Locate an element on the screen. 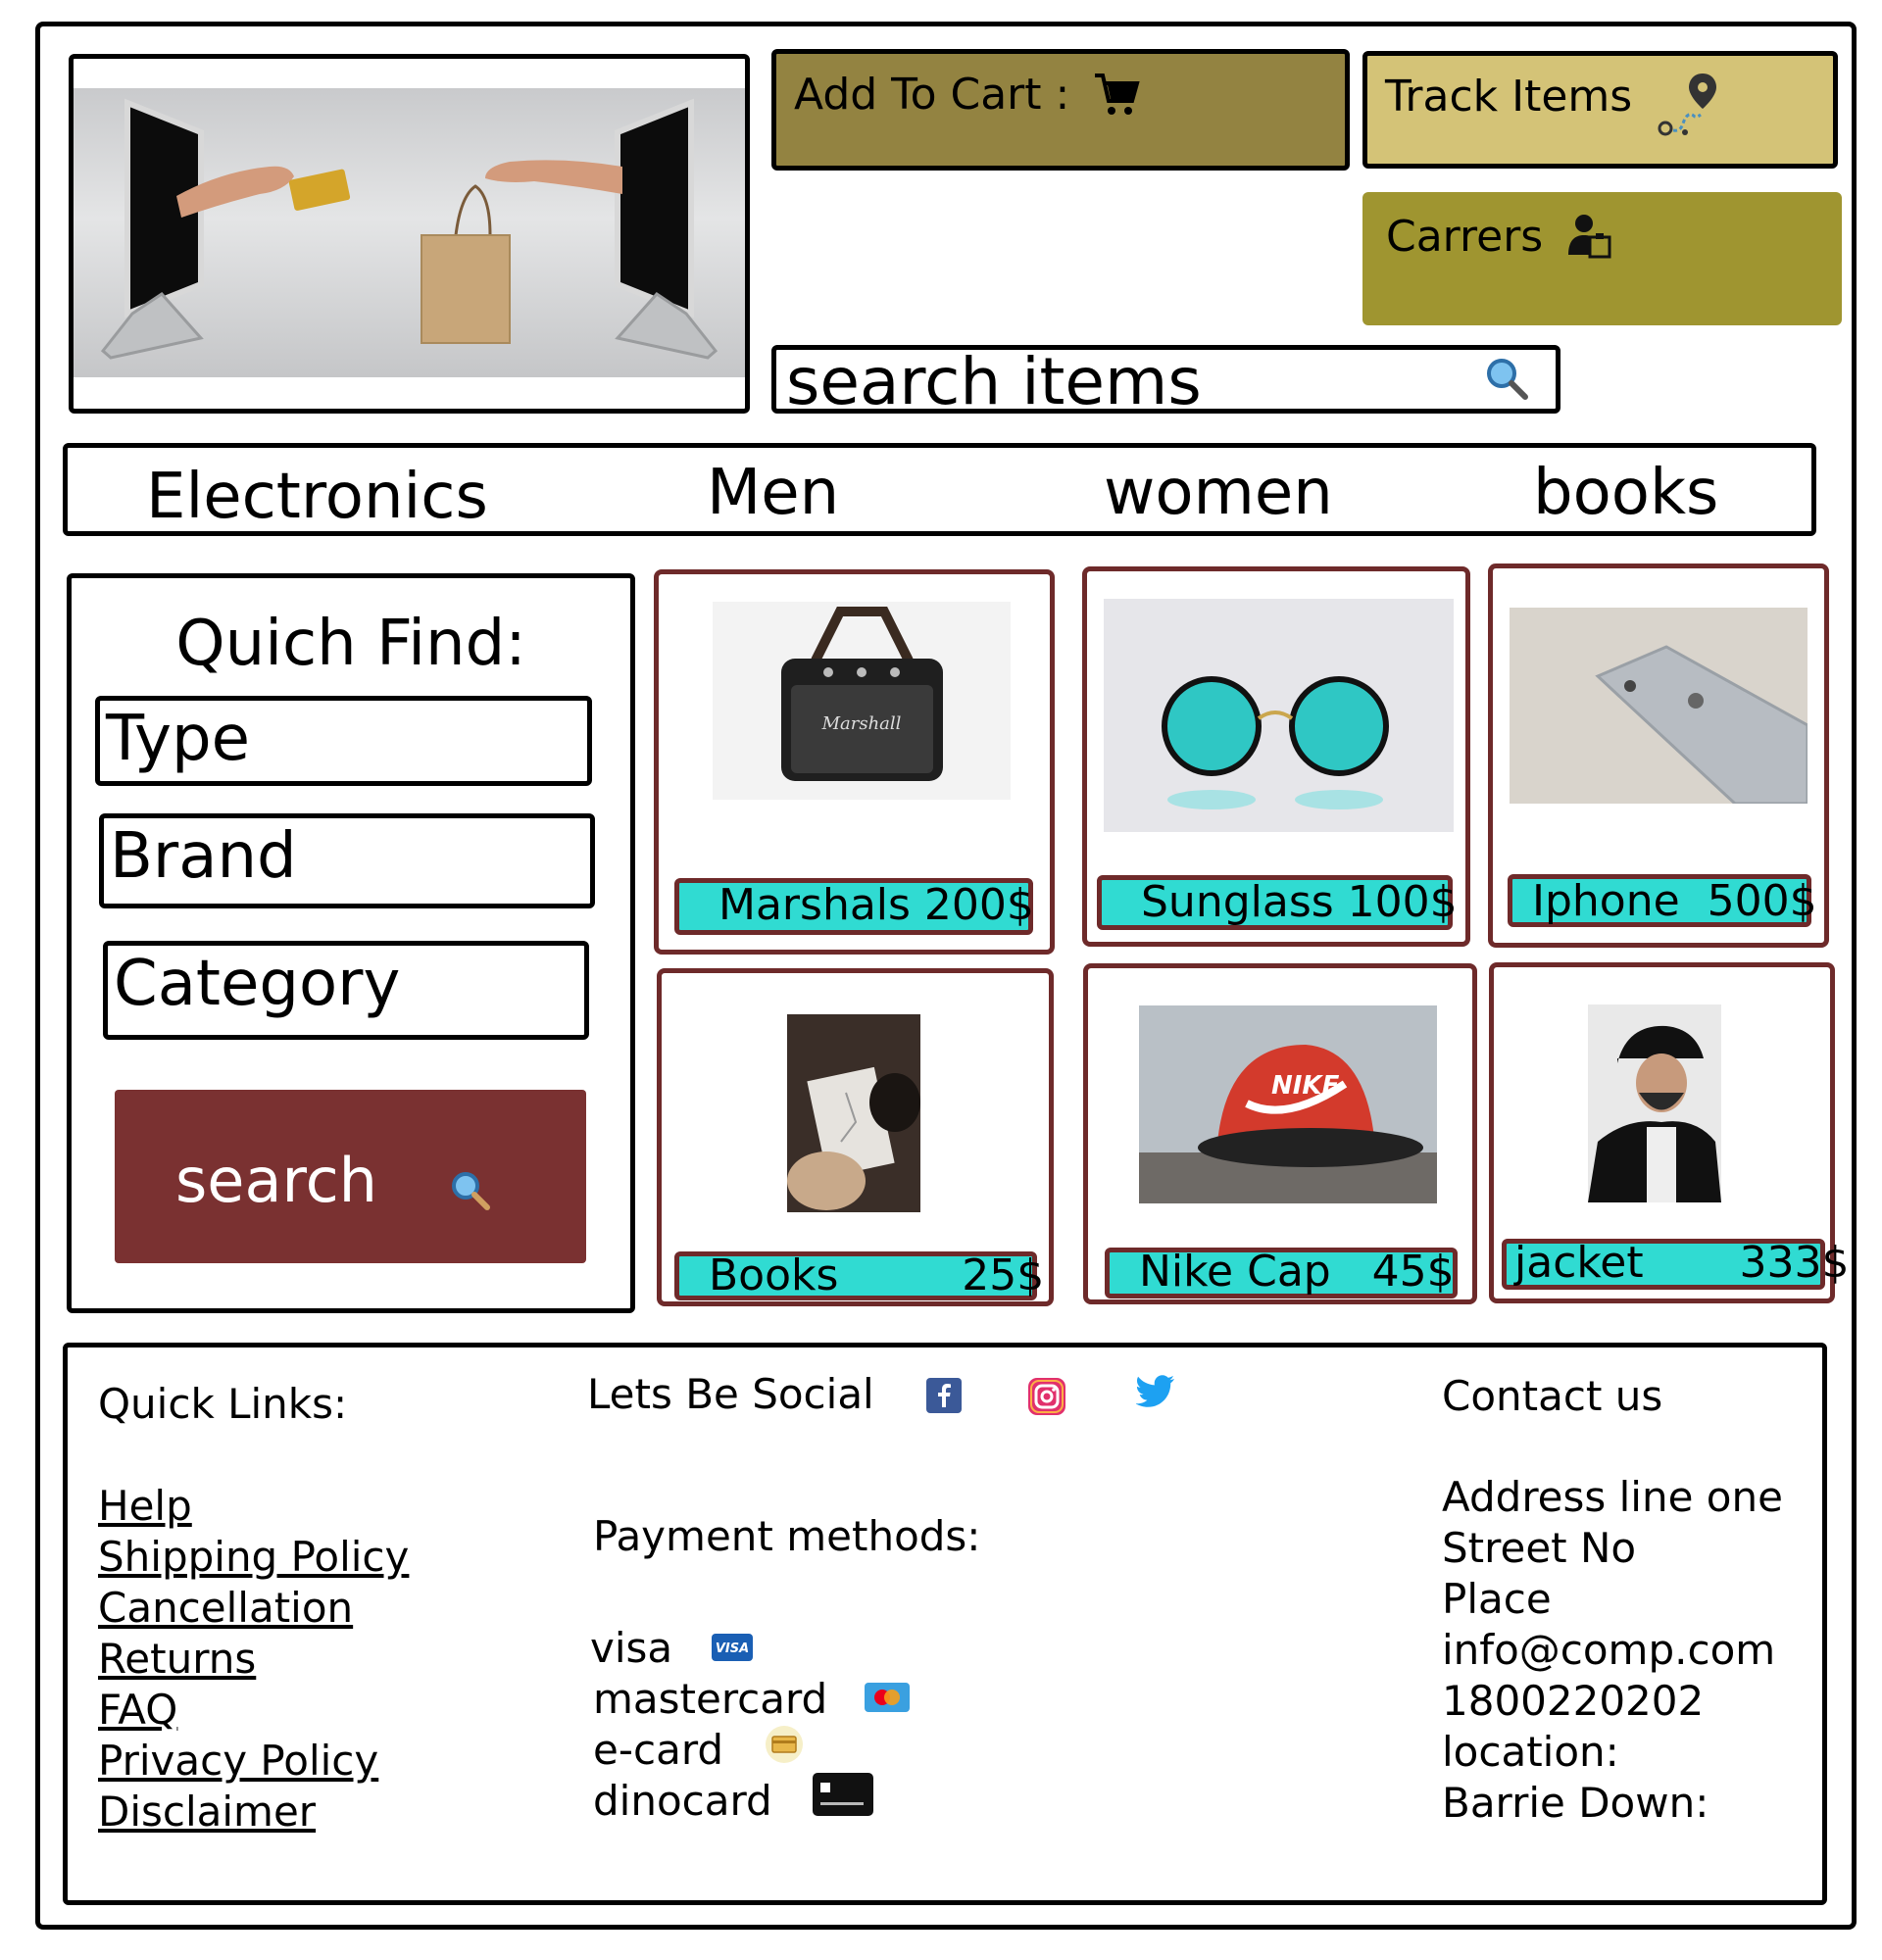  contact-email: info@comp.com is located at coordinates (1612, 1650).